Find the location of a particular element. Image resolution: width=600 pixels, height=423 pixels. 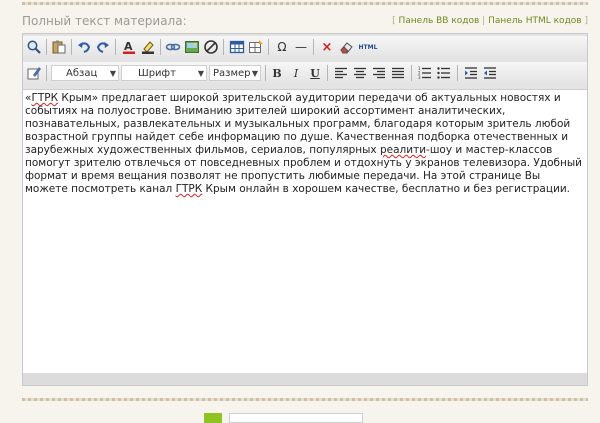

unlink-icon is located at coordinates (211, 47).